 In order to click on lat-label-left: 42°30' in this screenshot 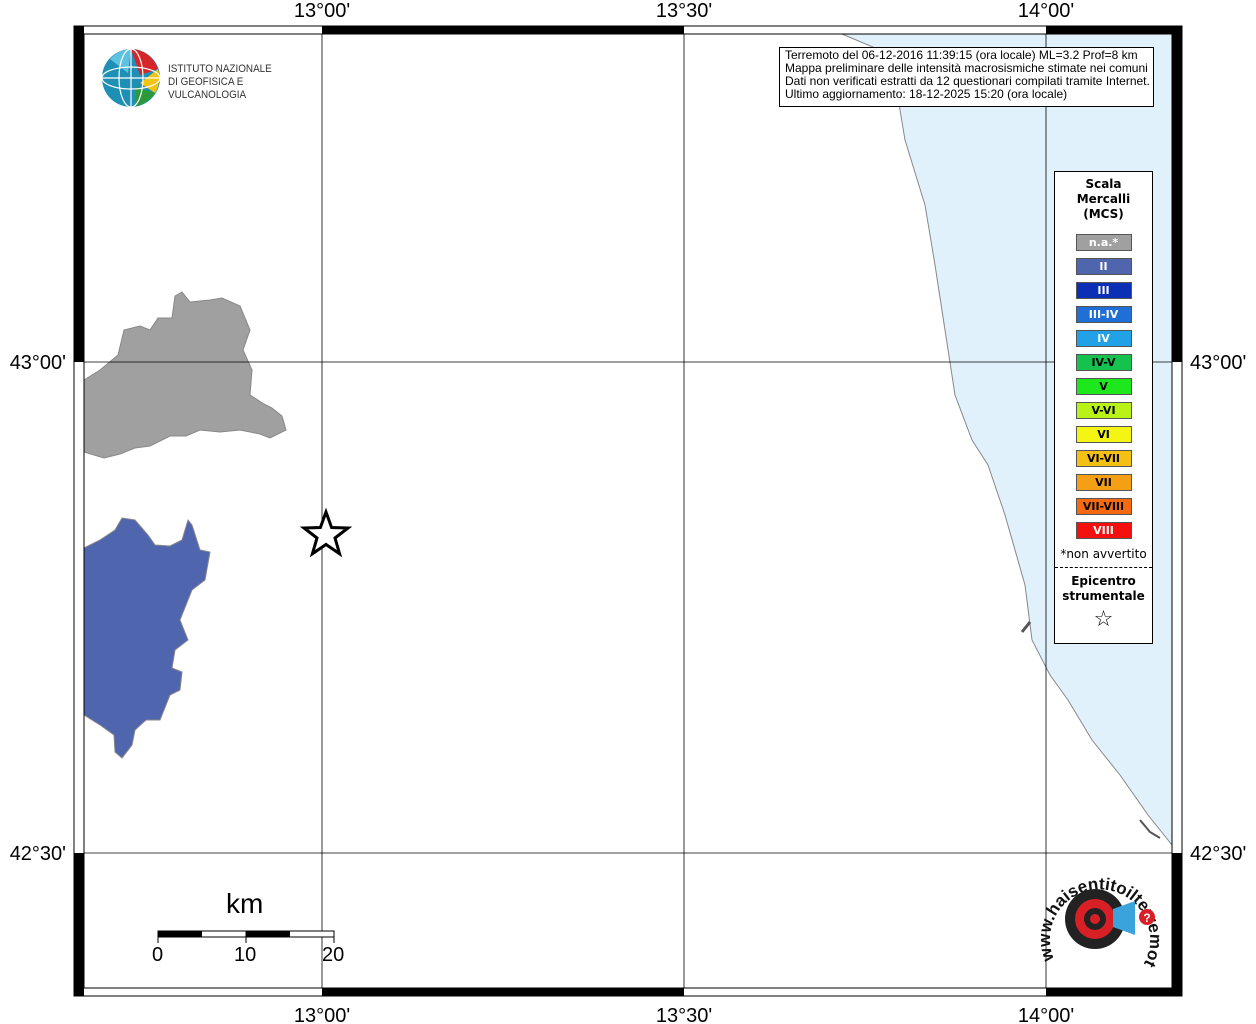, I will do `click(38, 854)`.